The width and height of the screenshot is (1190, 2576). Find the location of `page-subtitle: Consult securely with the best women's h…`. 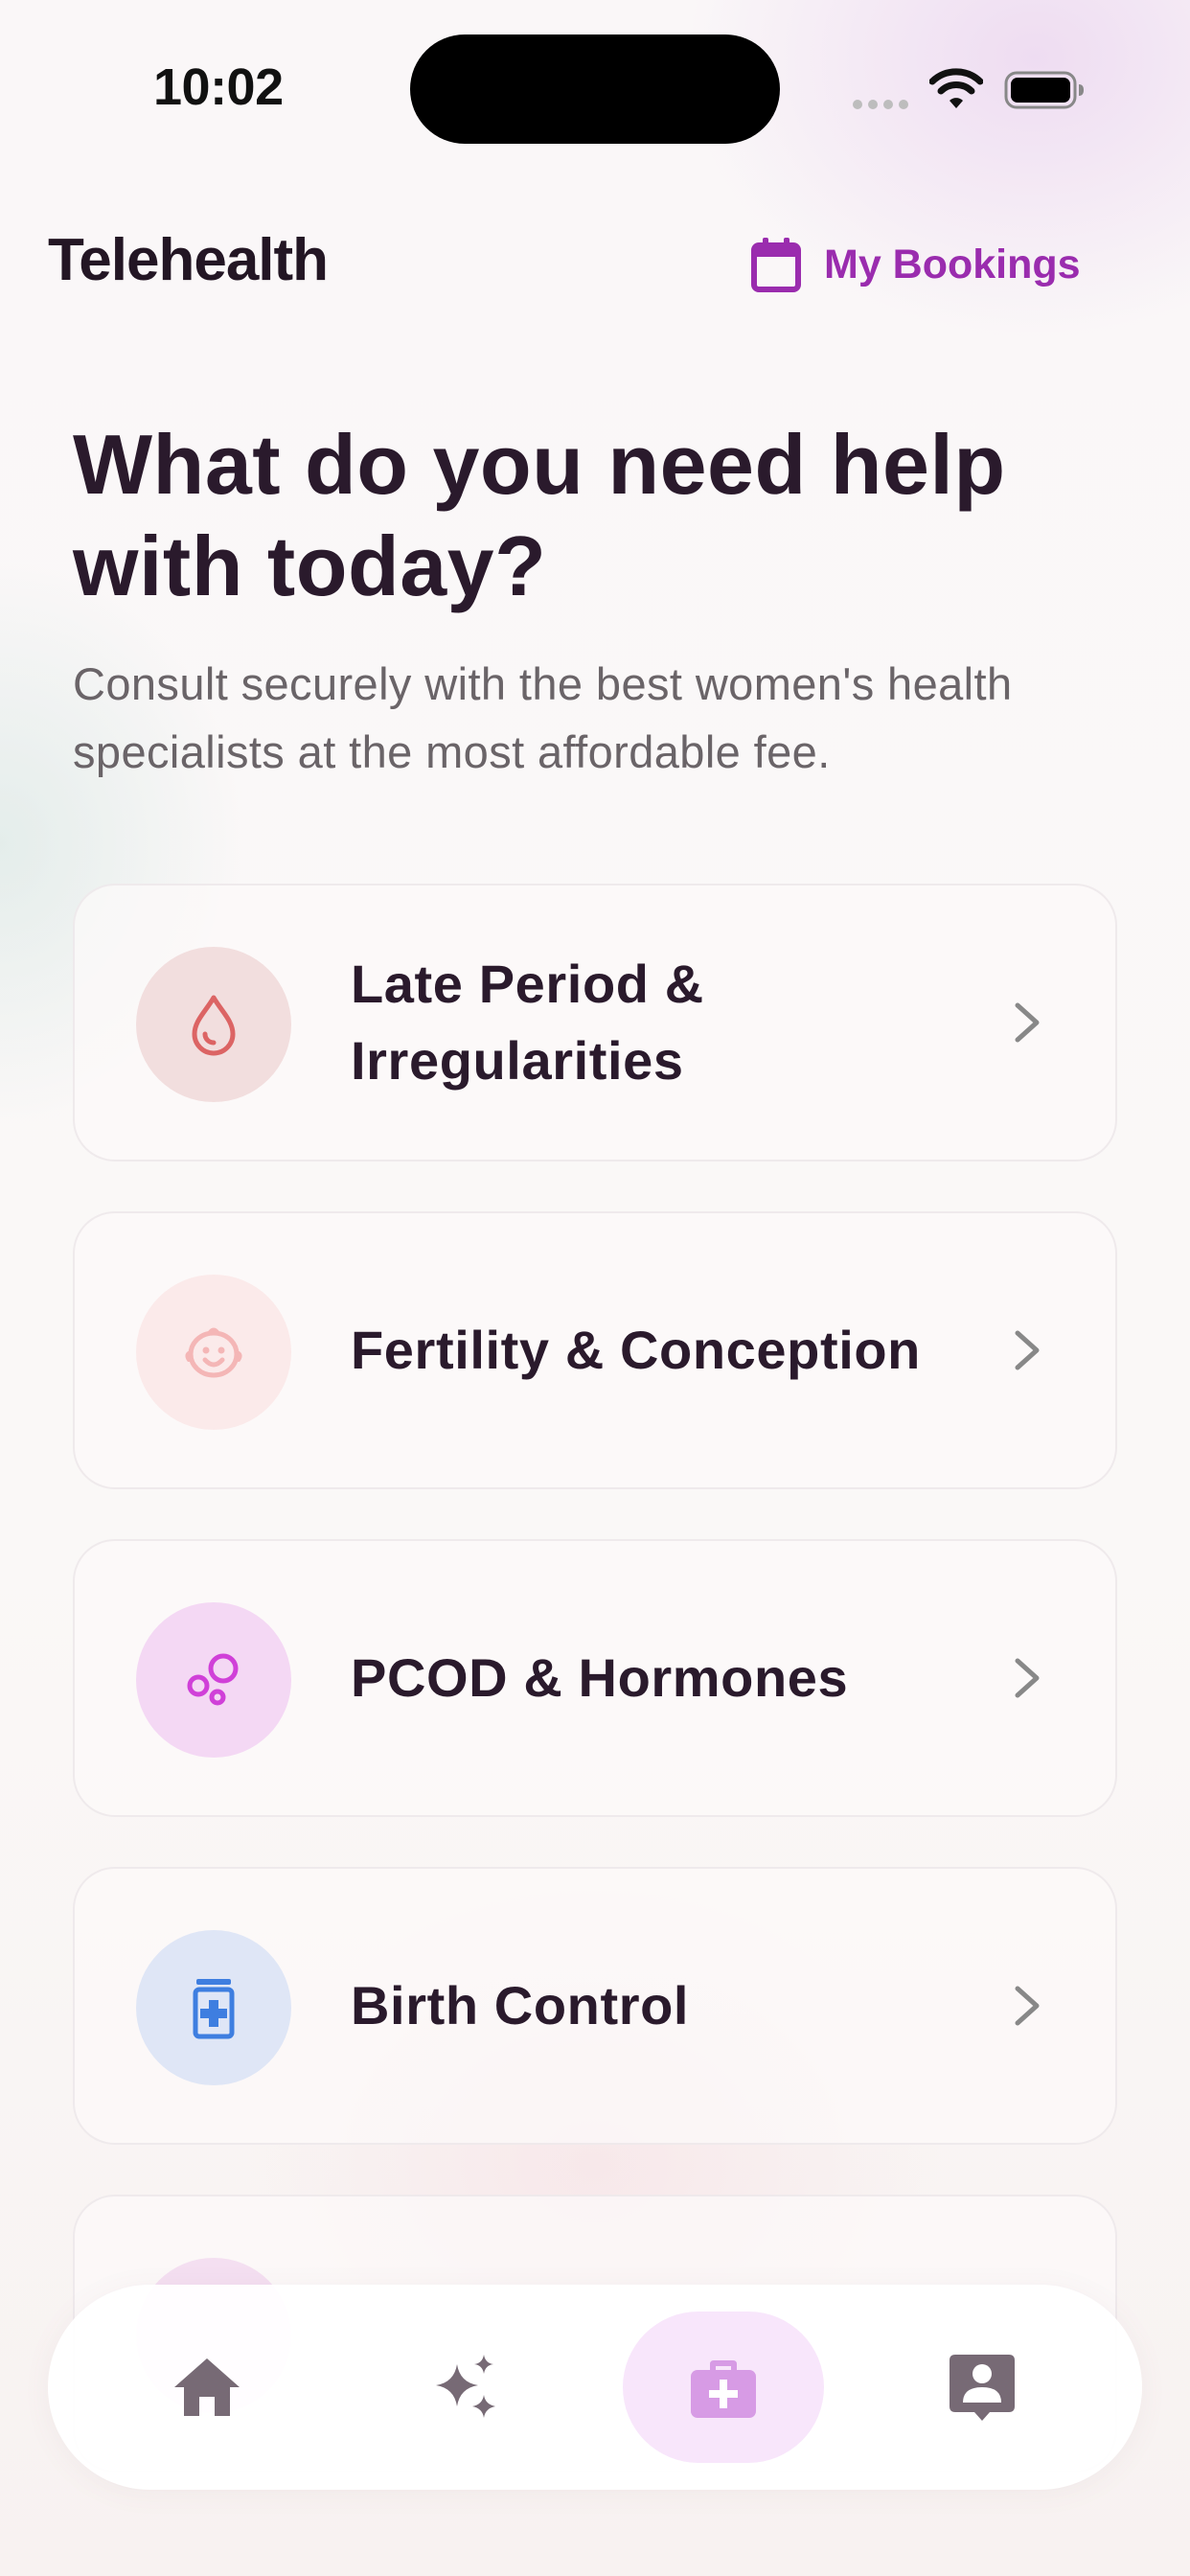

page-subtitle: Consult securely with the best women's h… is located at coordinates (543, 717).